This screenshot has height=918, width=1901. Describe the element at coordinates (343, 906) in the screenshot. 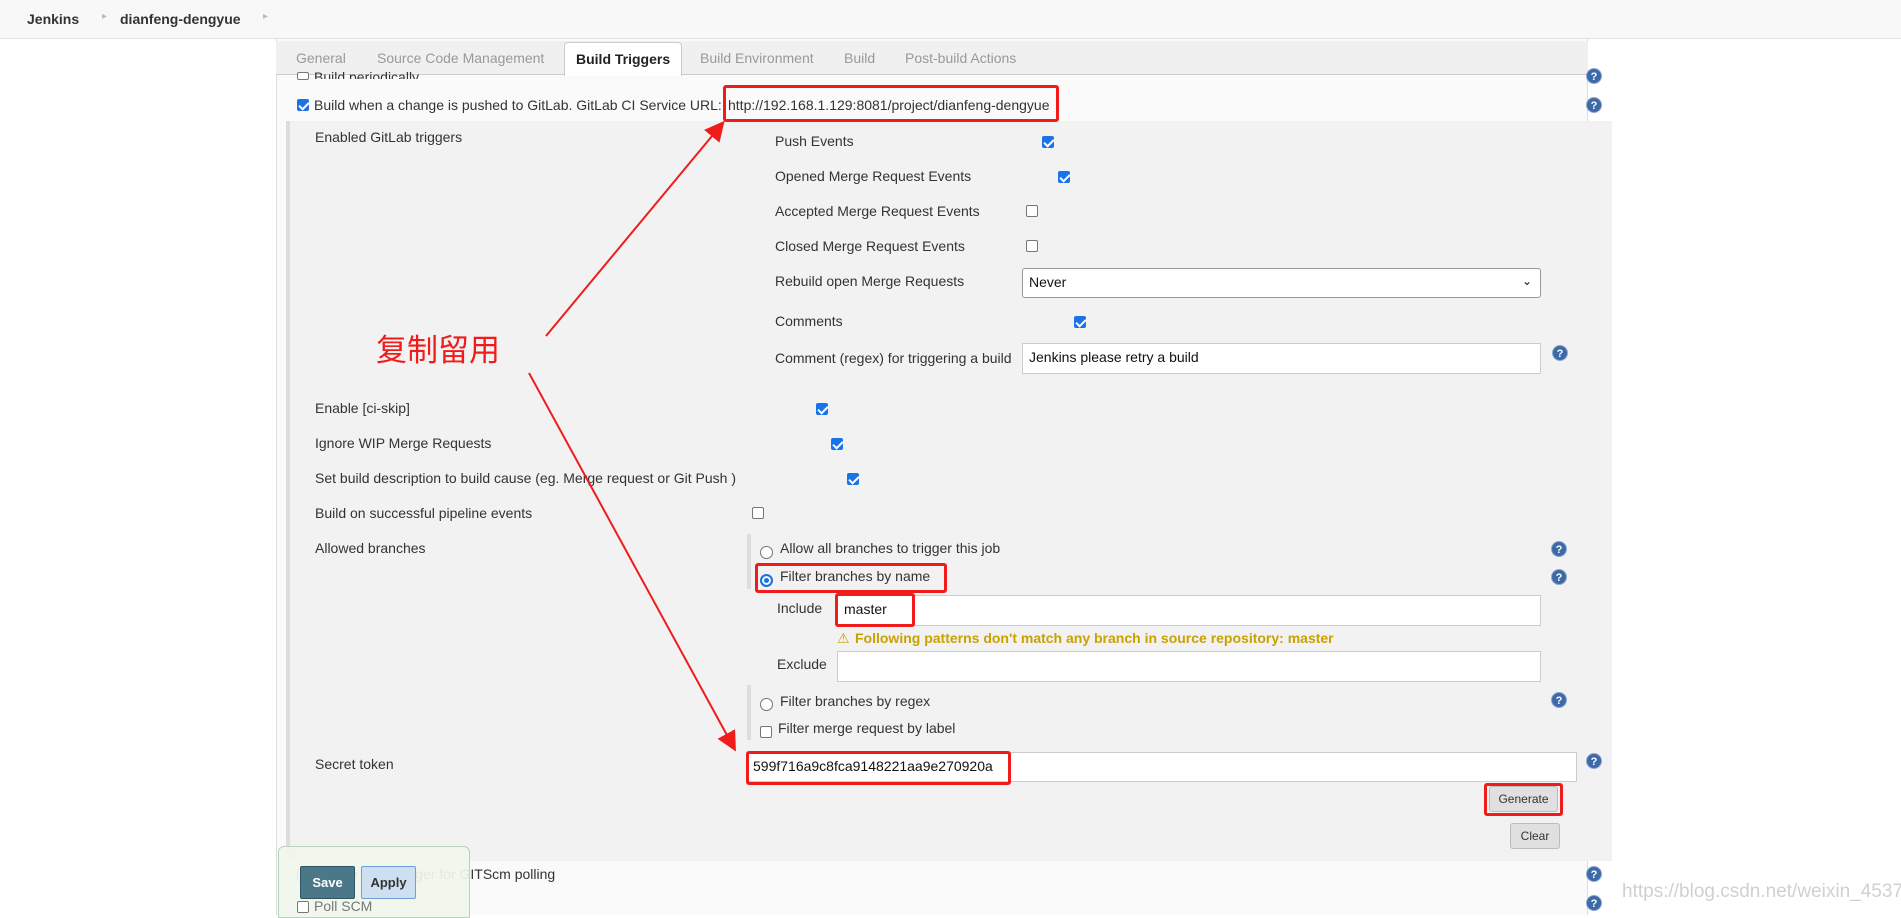

I see `pollscm-label: Poll SCM` at that location.